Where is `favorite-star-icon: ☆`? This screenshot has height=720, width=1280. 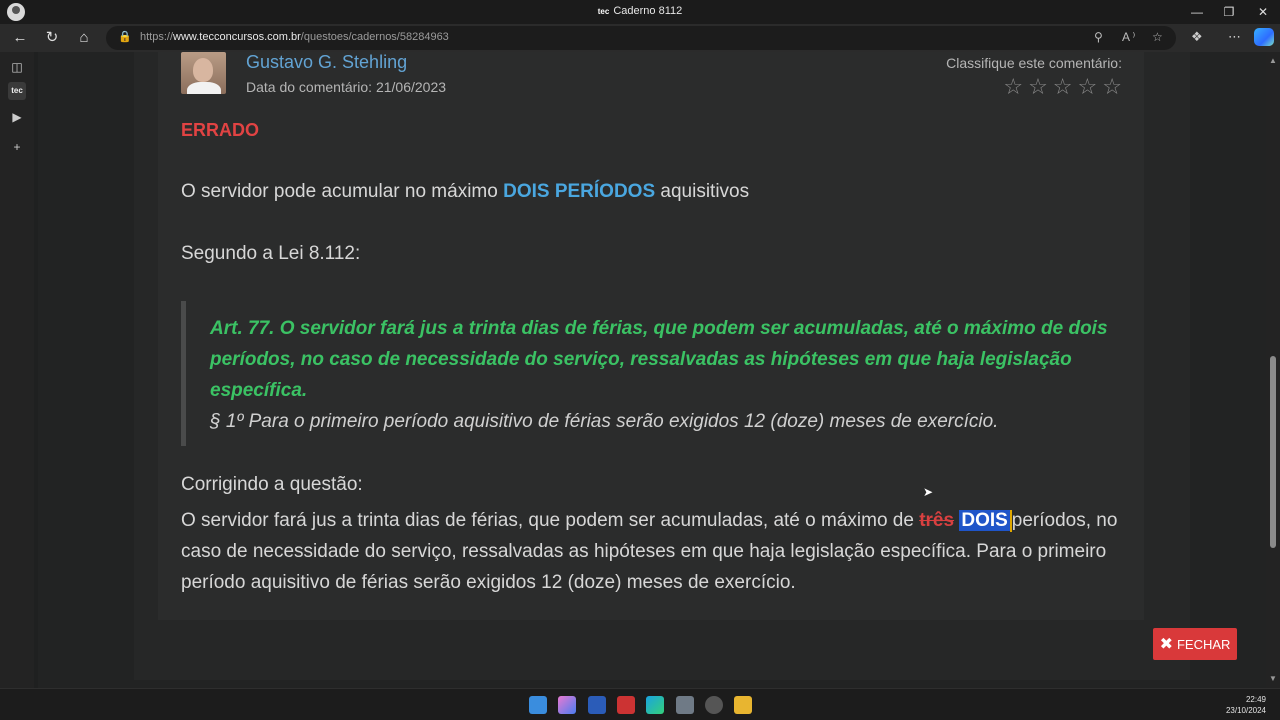 favorite-star-icon: ☆ is located at coordinates (1157, 37).